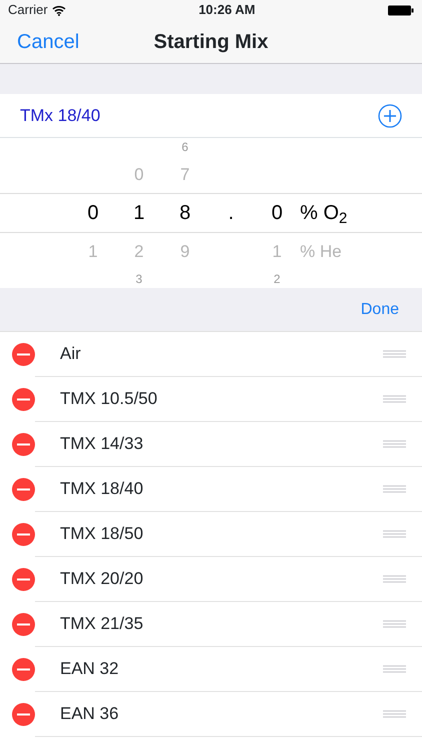 Image resolution: width=422 pixels, height=750 pixels. What do you see at coordinates (89, 714) in the screenshot?
I see `mix-name: EAN 36` at bounding box center [89, 714].